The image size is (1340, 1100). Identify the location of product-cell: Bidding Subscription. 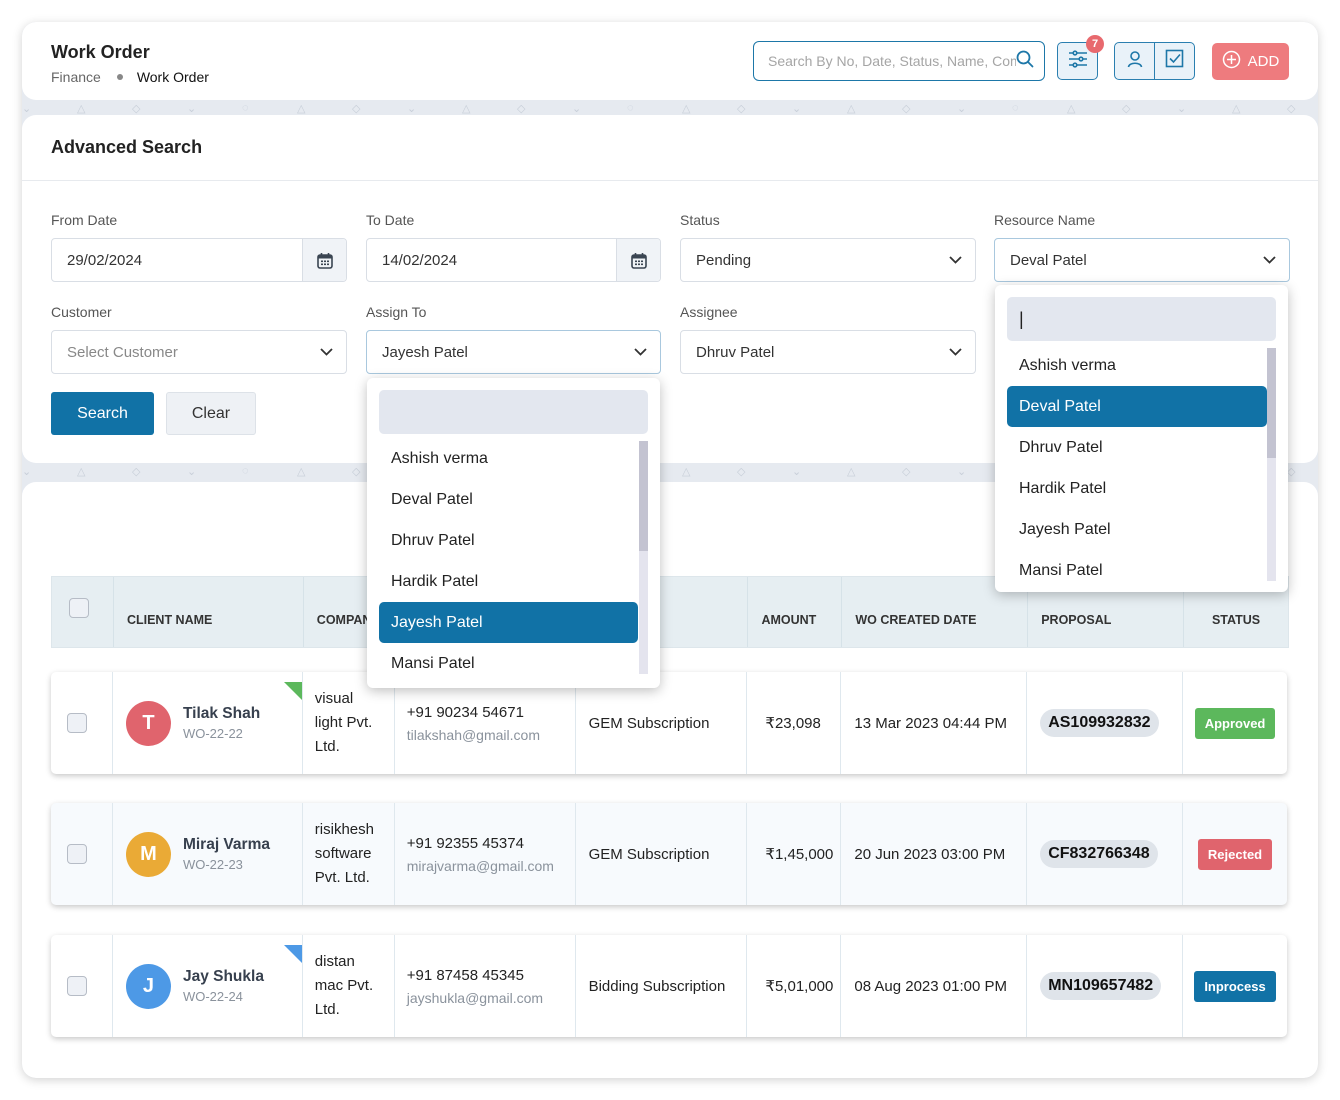
(662, 986).